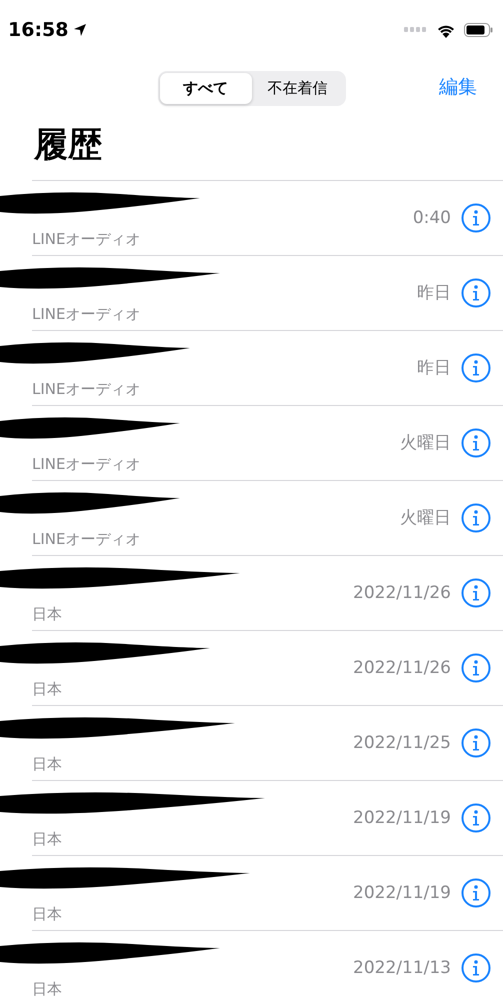 The width and height of the screenshot is (503, 999). I want to click on call-row: 日本 2022/11/13, so click(251, 964).